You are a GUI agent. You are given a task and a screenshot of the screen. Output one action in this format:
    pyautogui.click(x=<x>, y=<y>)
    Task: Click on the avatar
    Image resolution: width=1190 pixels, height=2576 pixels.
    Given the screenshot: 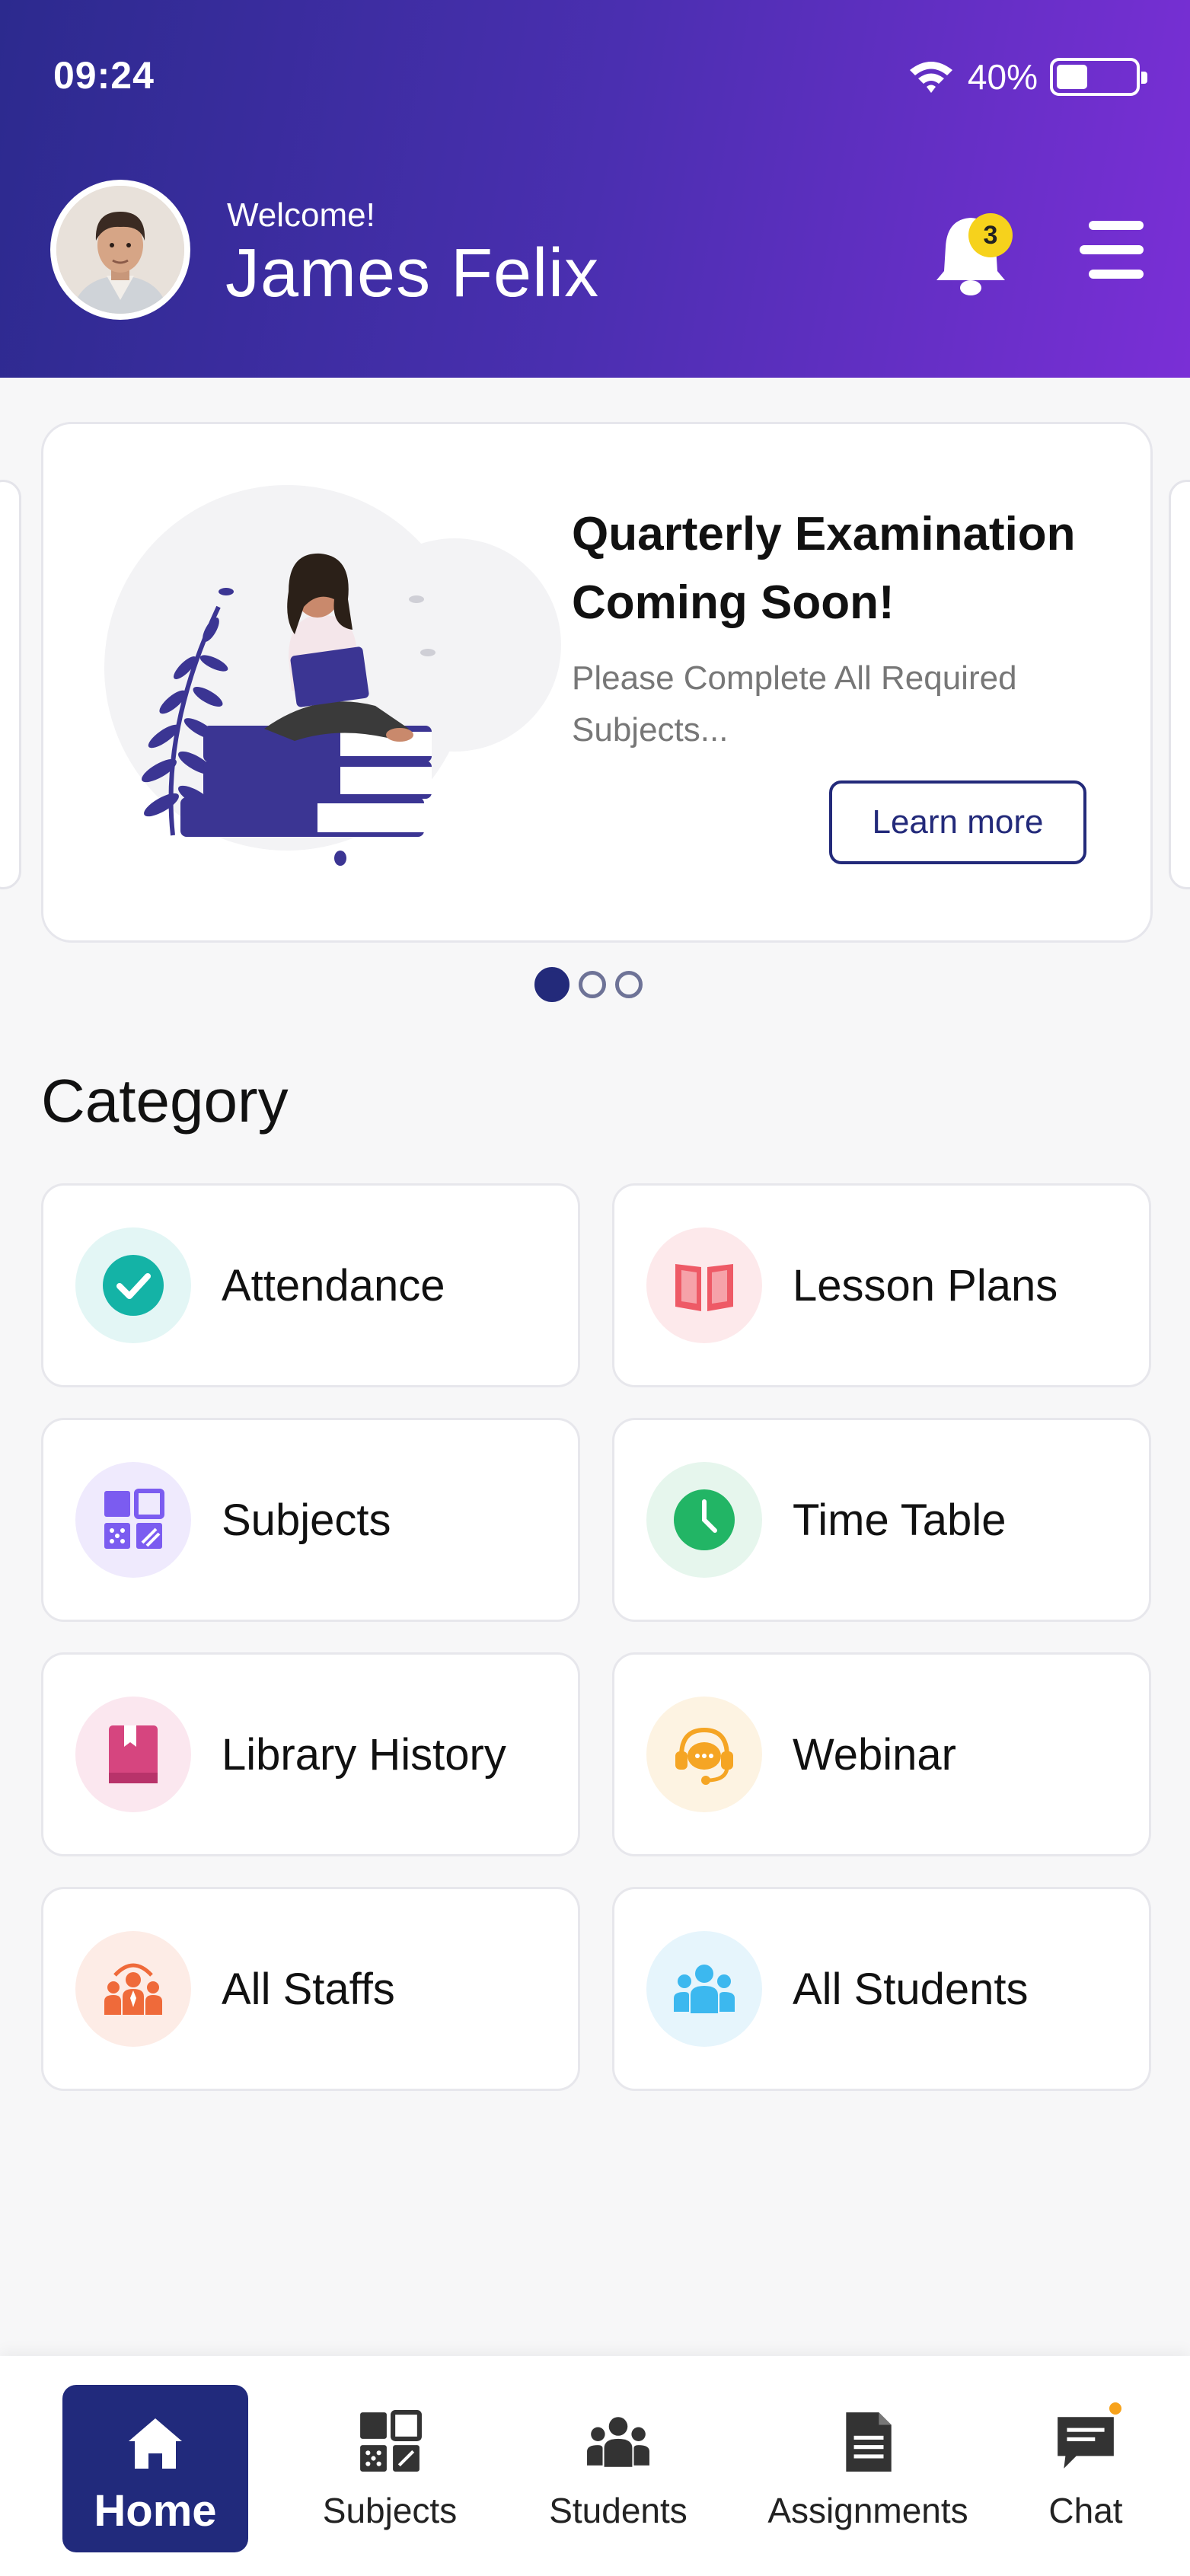 What is the action you would take?
    pyautogui.click(x=120, y=250)
    